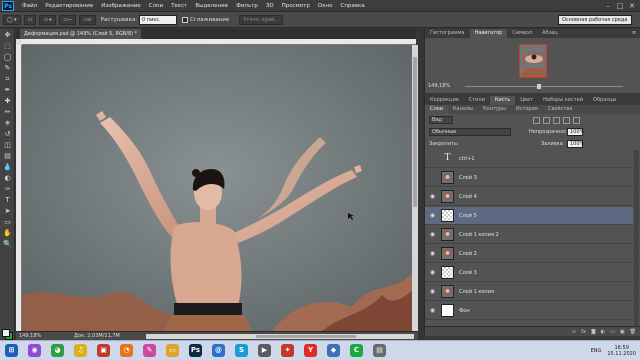  I want to click on selection-mode-subtract: ▭−, so click(68, 19).